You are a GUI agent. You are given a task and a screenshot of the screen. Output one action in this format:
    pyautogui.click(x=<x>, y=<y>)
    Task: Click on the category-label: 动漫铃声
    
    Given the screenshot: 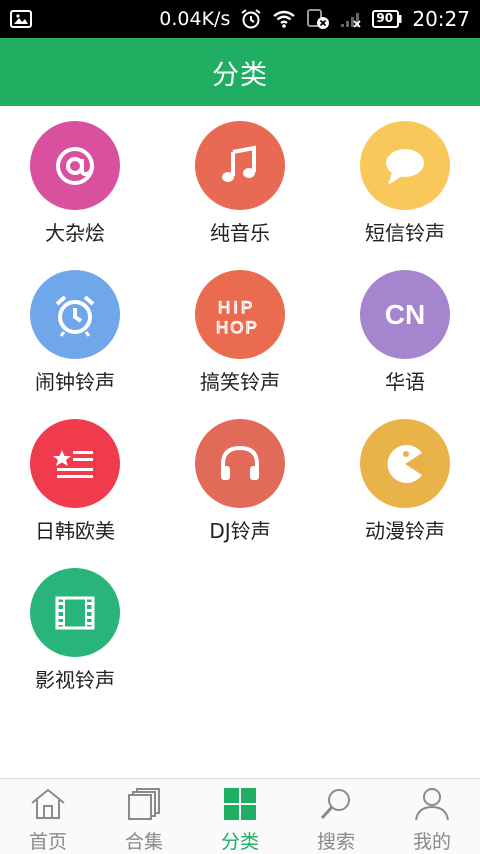 What is the action you would take?
    pyautogui.click(x=405, y=531)
    